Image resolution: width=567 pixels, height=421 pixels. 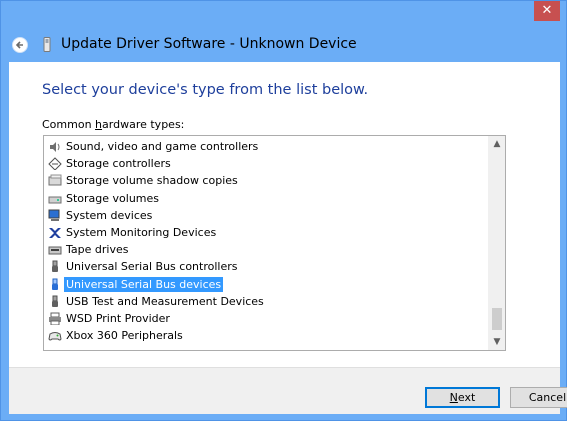 I want to click on list-item-label: Storage controllers, so click(x=118, y=164).